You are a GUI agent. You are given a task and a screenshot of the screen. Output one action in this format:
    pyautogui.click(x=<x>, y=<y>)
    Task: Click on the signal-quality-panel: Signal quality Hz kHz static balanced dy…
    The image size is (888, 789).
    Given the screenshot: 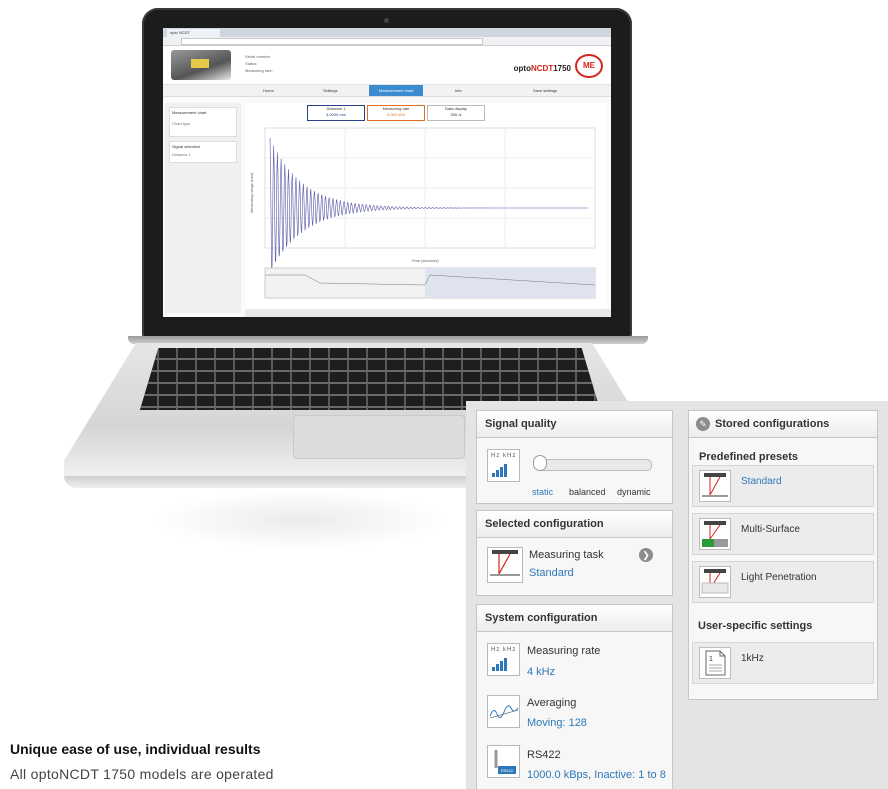 What is the action you would take?
    pyautogui.click(x=574, y=457)
    